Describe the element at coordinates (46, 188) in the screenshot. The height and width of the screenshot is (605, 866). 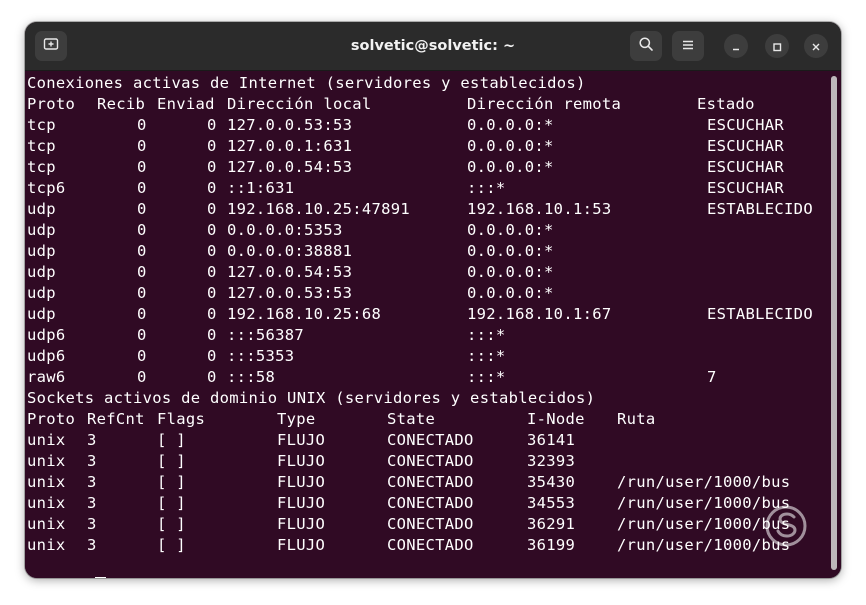
I see `cell-proto: tcp6` at that location.